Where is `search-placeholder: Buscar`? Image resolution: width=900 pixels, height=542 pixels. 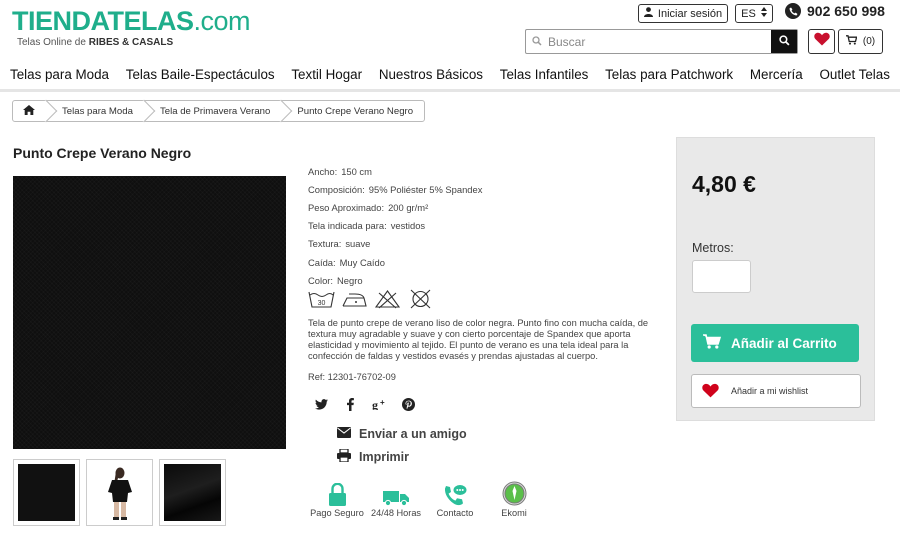
search-placeholder: Buscar is located at coordinates (567, 41).